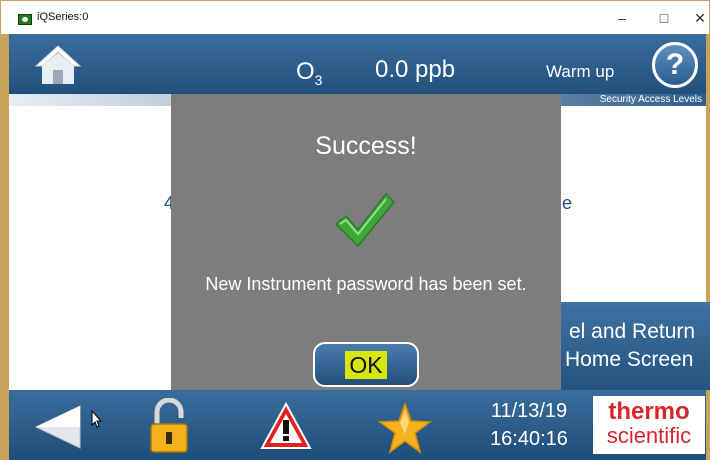 The height and width of the screenshot is (460, 710). What do you see at coordinates (405, 428) in the screenshot?
I see `star-icon` at bounding box center [405, 428].